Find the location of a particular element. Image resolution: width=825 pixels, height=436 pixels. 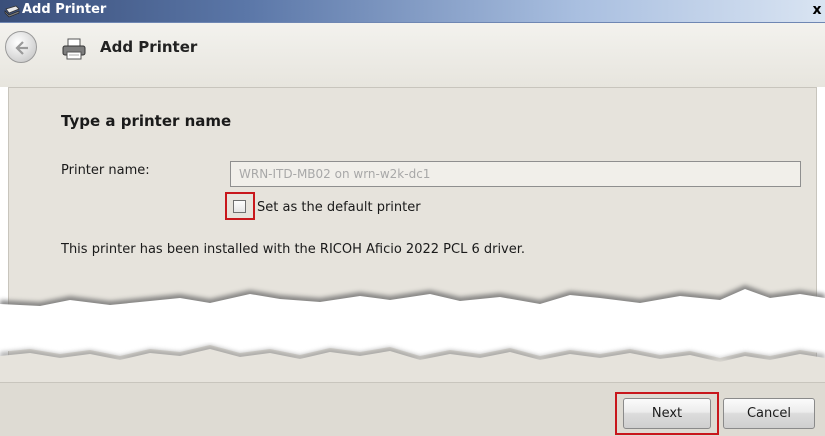

default-printer-label: Set as the default printer is located at coordinates (339, 207).